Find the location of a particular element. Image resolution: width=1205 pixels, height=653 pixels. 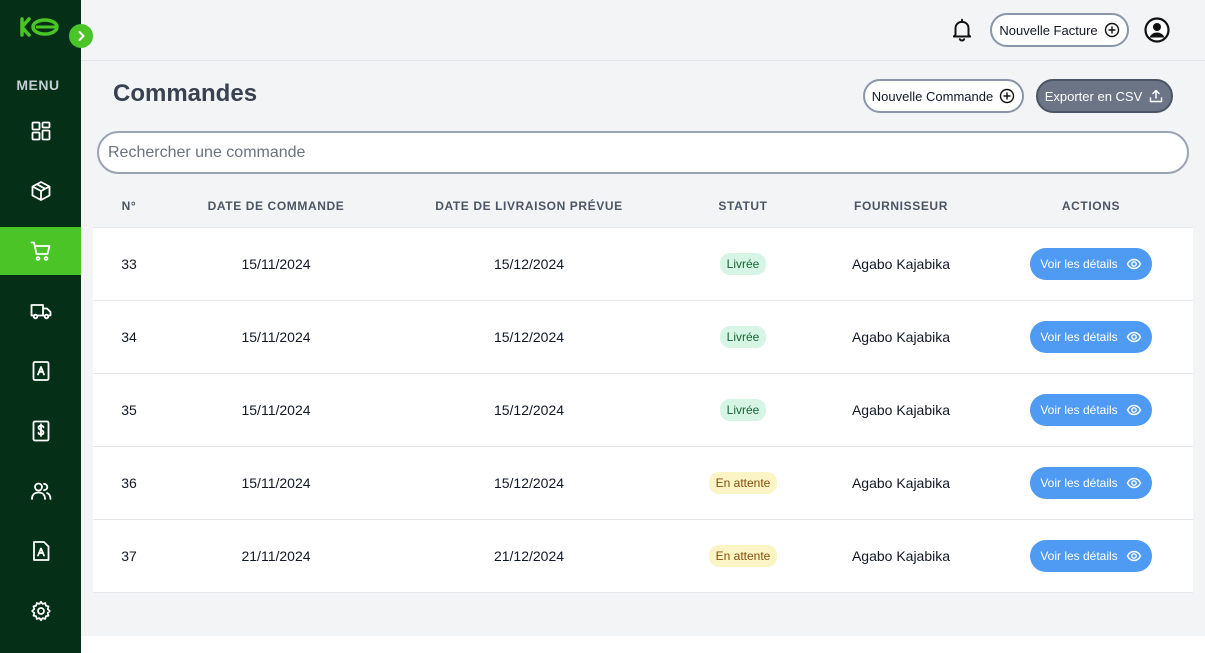

document-icon is located at coordinates (40, 551).